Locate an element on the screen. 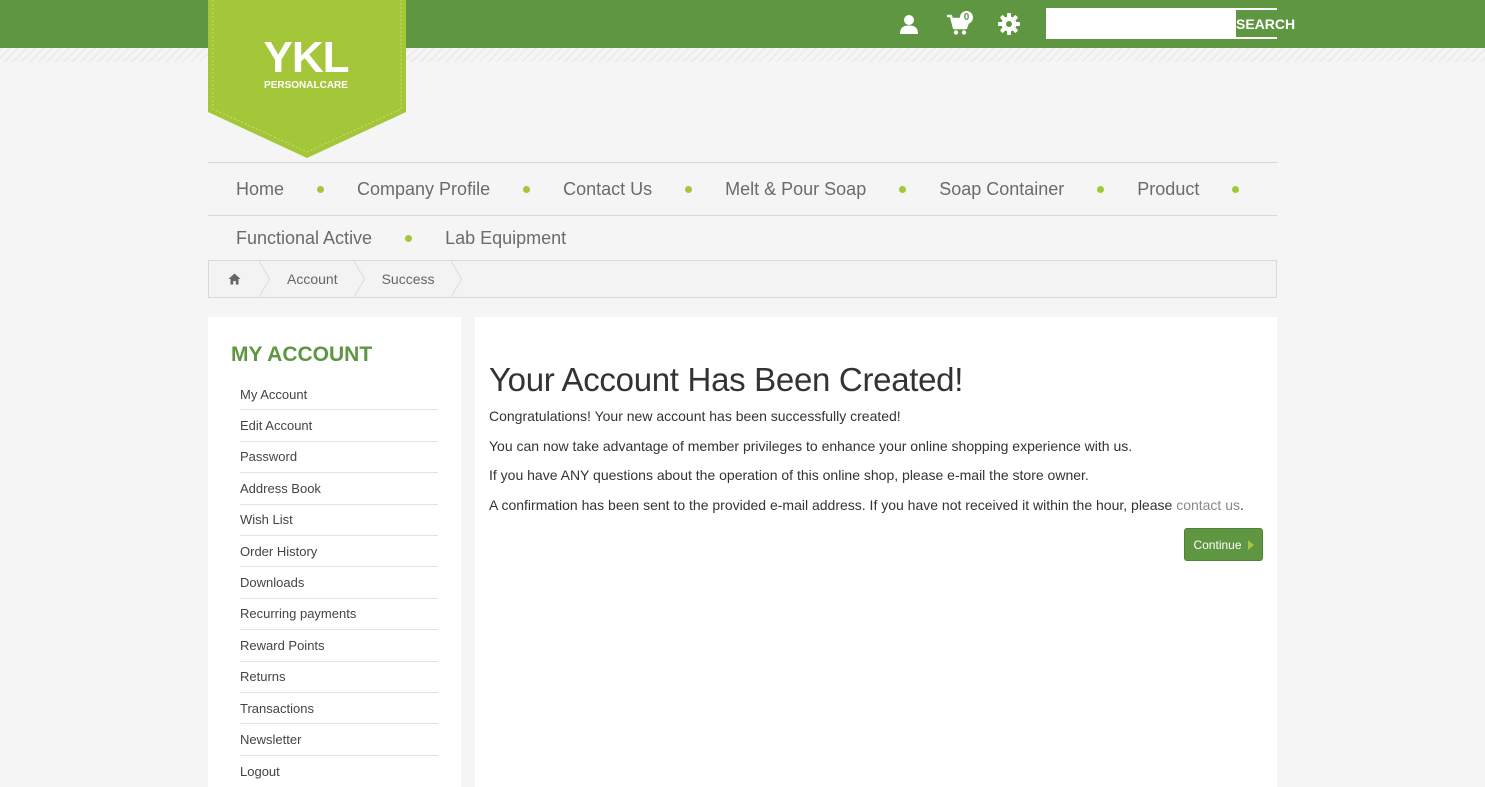  top-icons: 0 is located at coordinates (959, 24).